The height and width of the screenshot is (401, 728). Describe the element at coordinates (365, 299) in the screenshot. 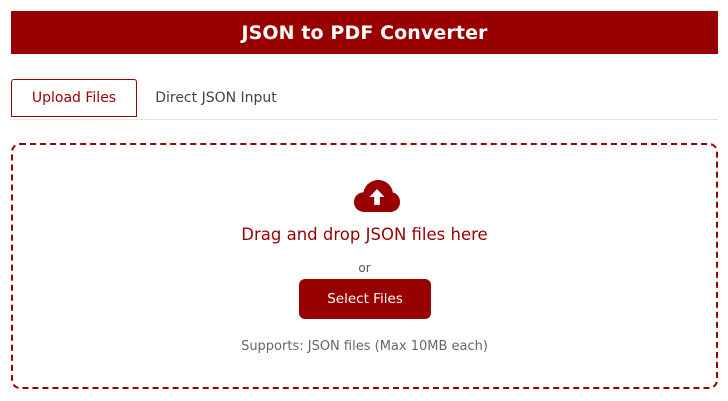

I see `select-files-button: Select Files` at that location.